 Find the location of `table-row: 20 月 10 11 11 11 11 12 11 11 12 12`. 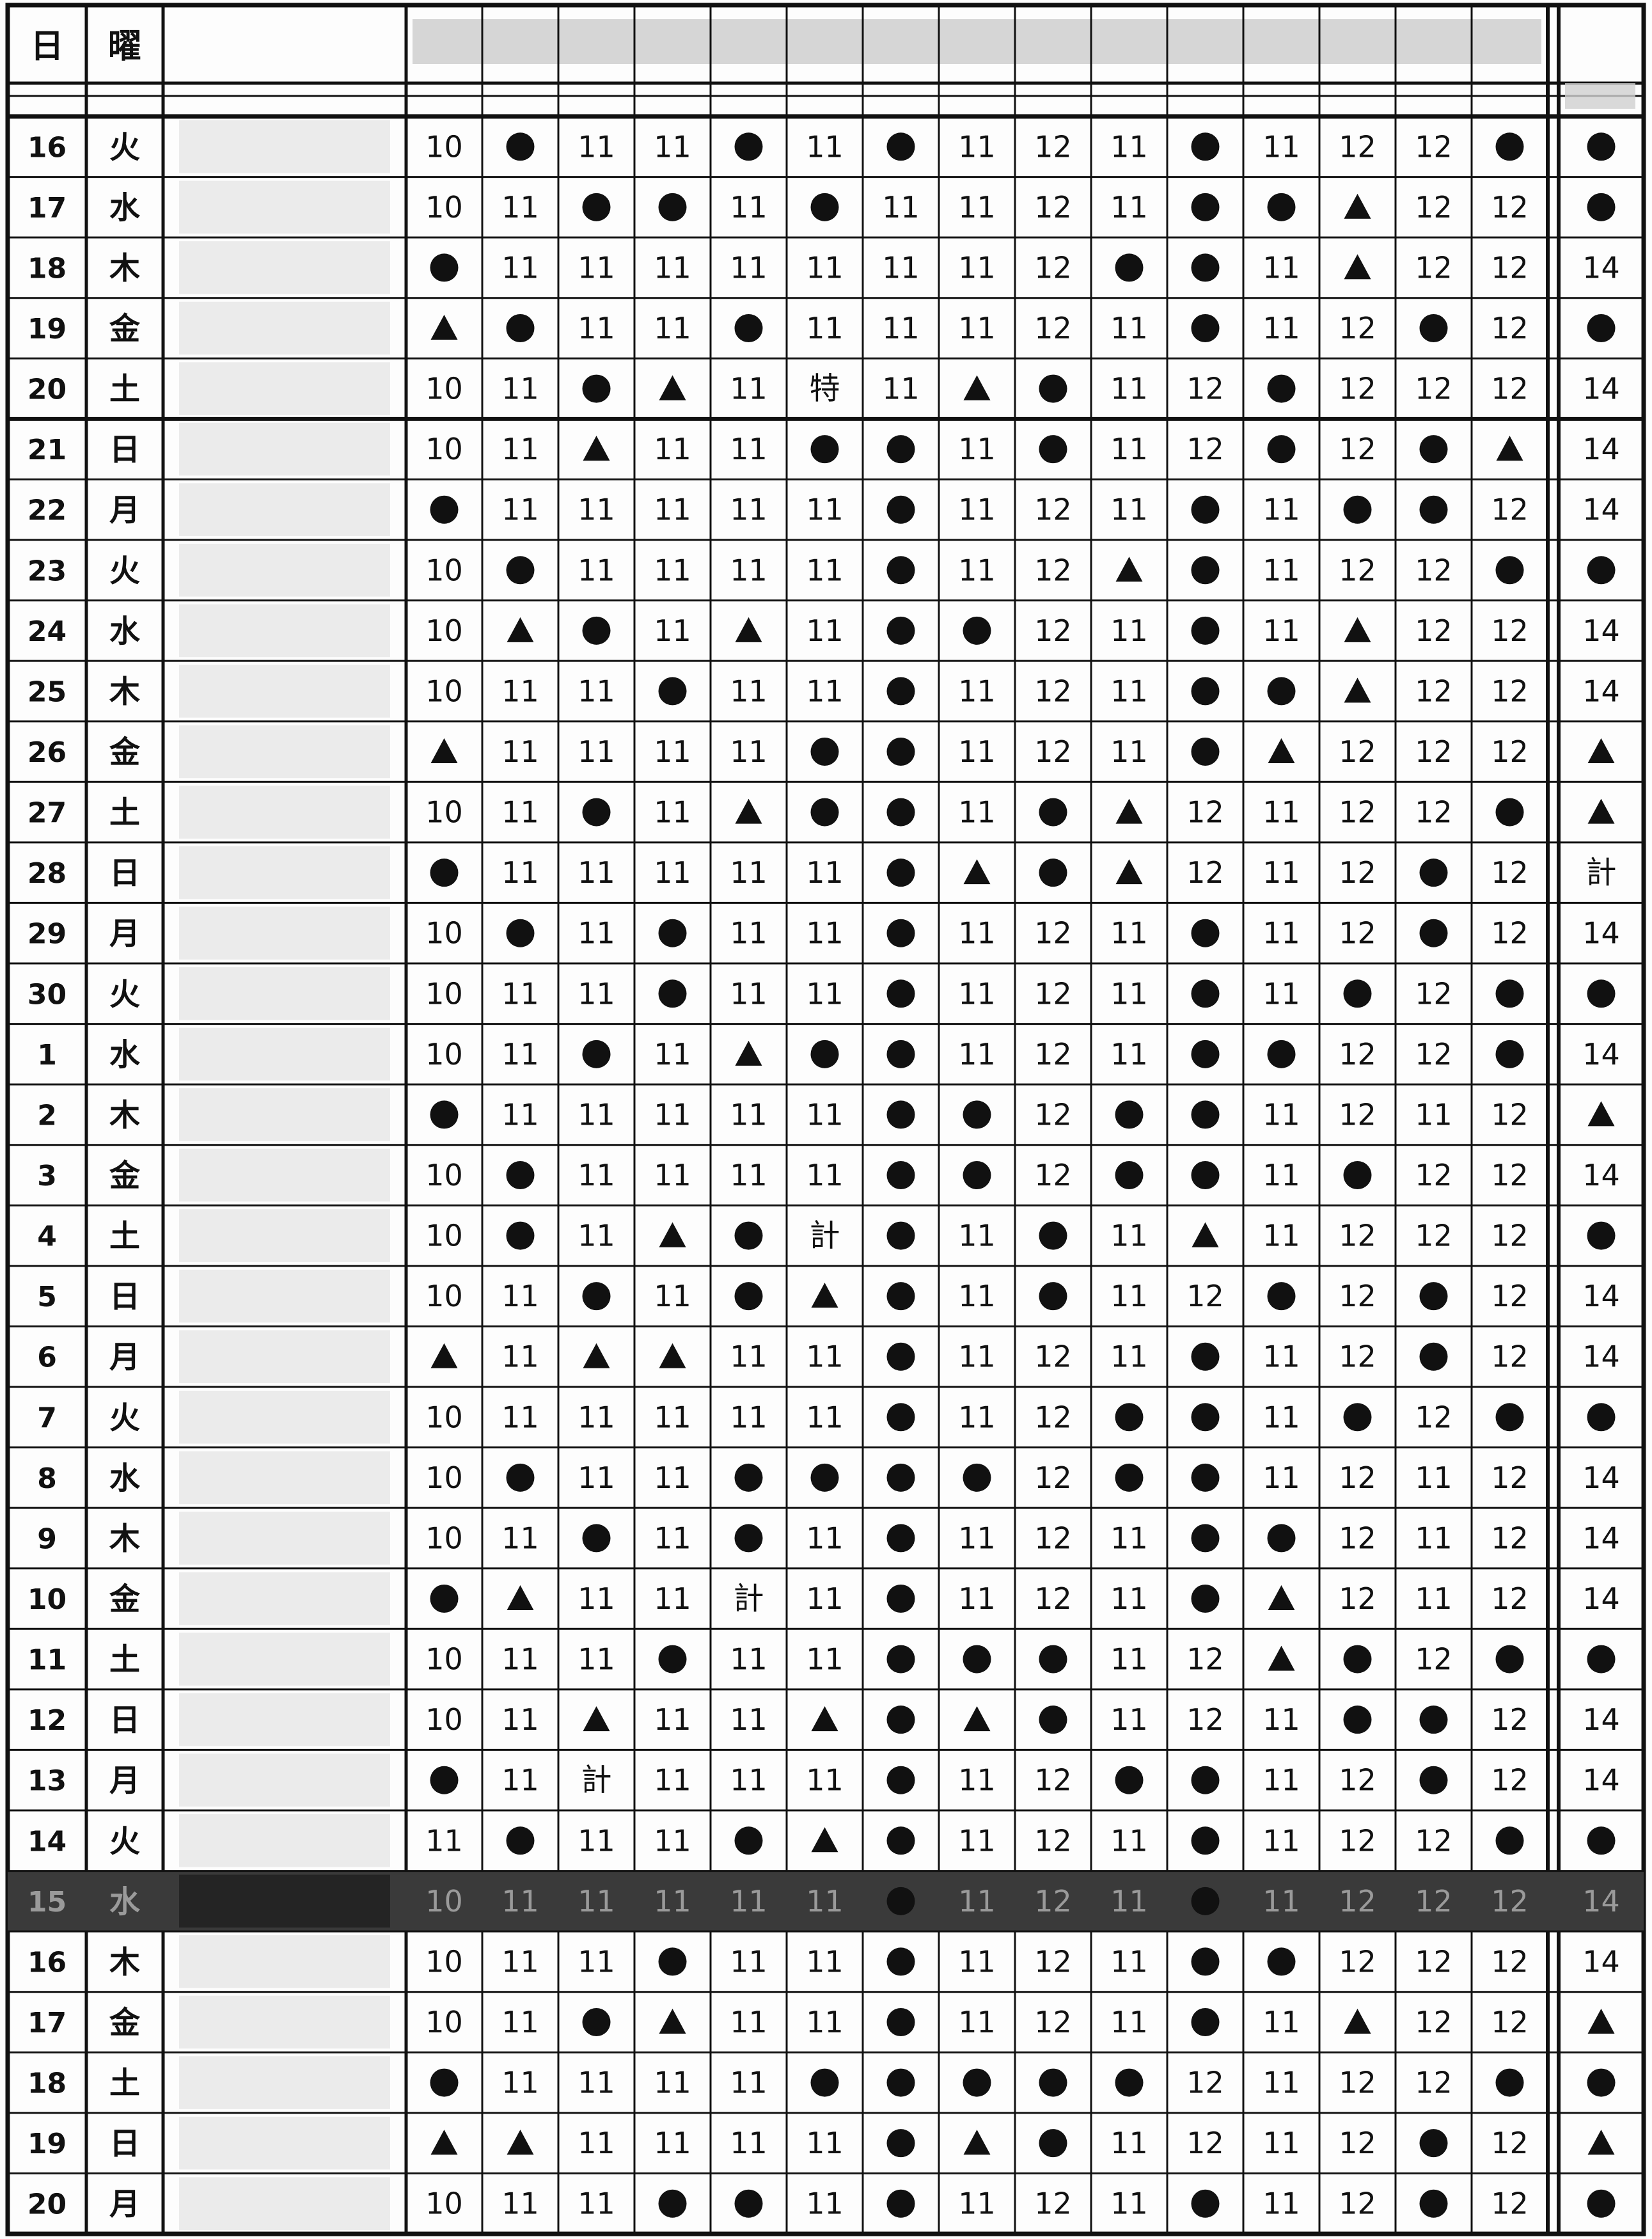

table-row: 20 月 10 11 11 11 11 12 11 11 12 12 is located at coordinates (826, 2201).